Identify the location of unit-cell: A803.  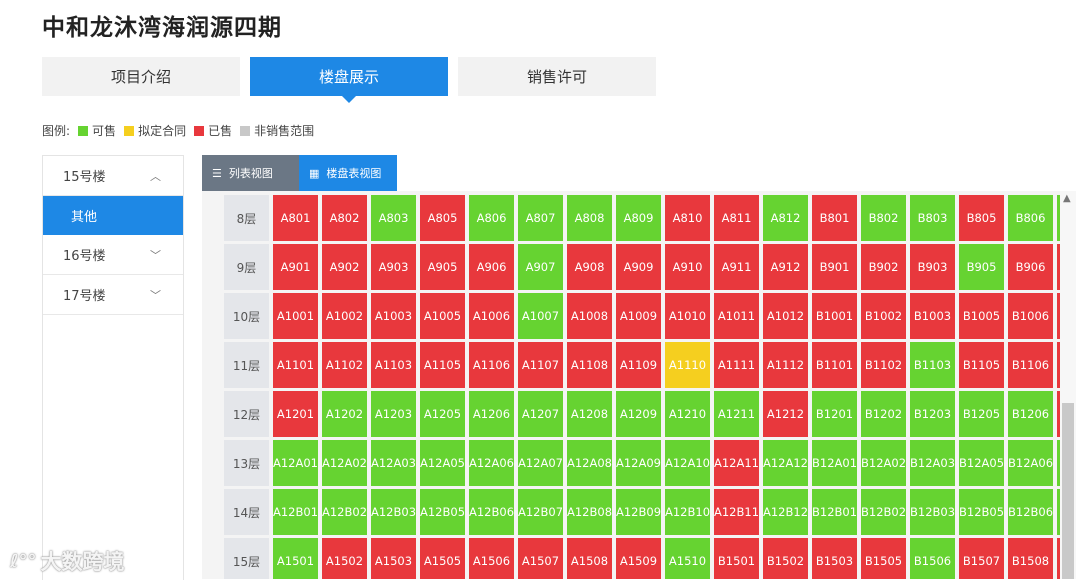
(393, 218).